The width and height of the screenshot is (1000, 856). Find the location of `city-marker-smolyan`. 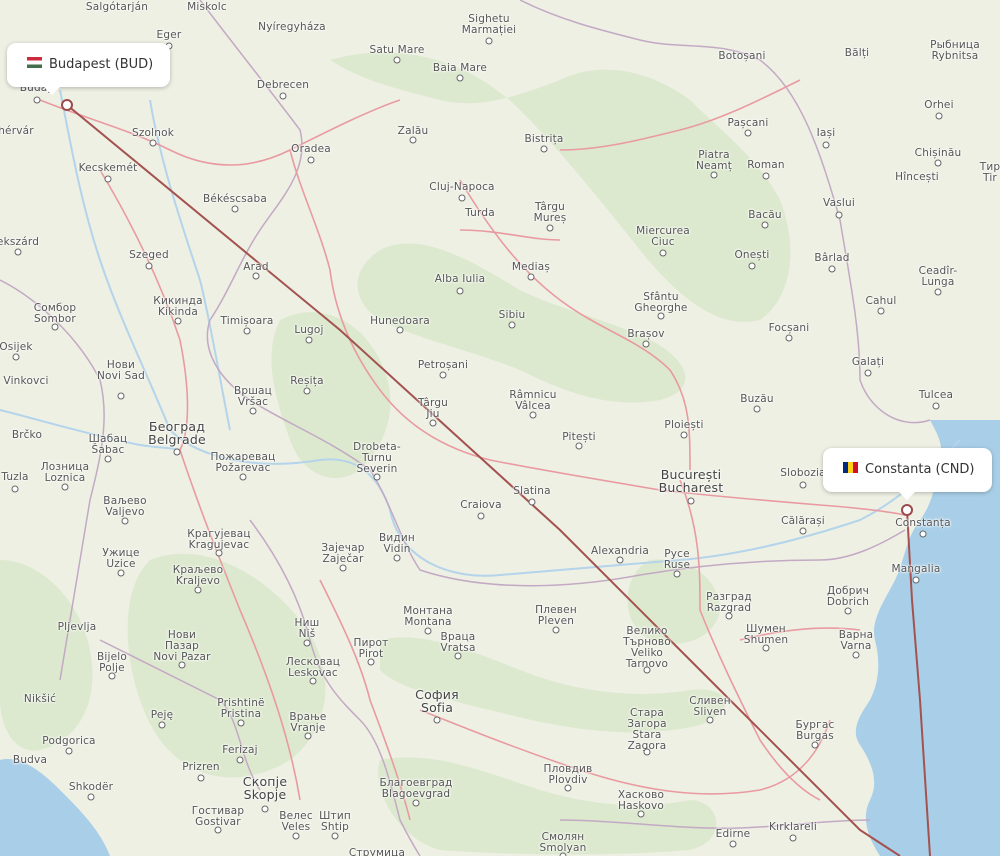

city-marker-smolyan is located at coordinates (563, 854).